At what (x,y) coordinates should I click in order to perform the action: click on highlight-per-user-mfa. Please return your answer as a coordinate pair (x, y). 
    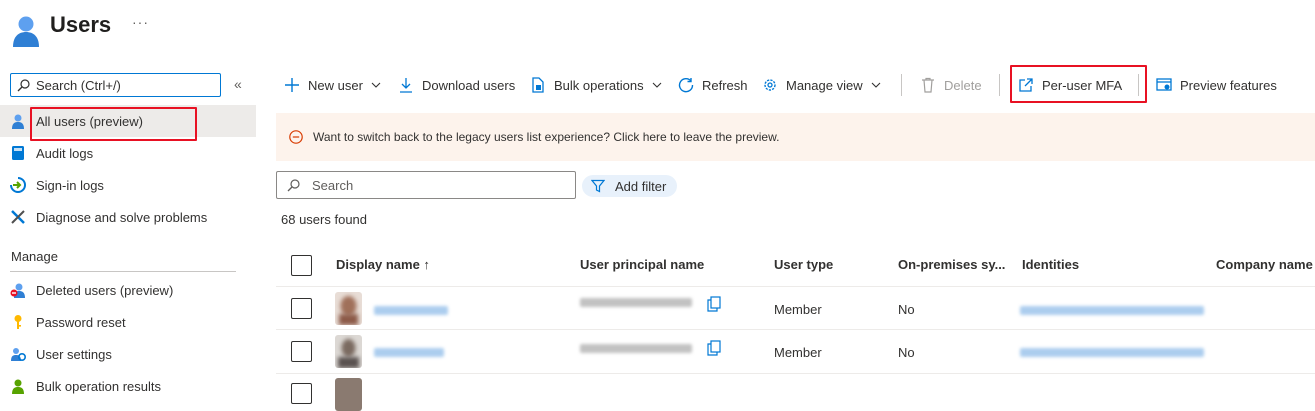
    Looking at the image, I should click on (1078, 84).